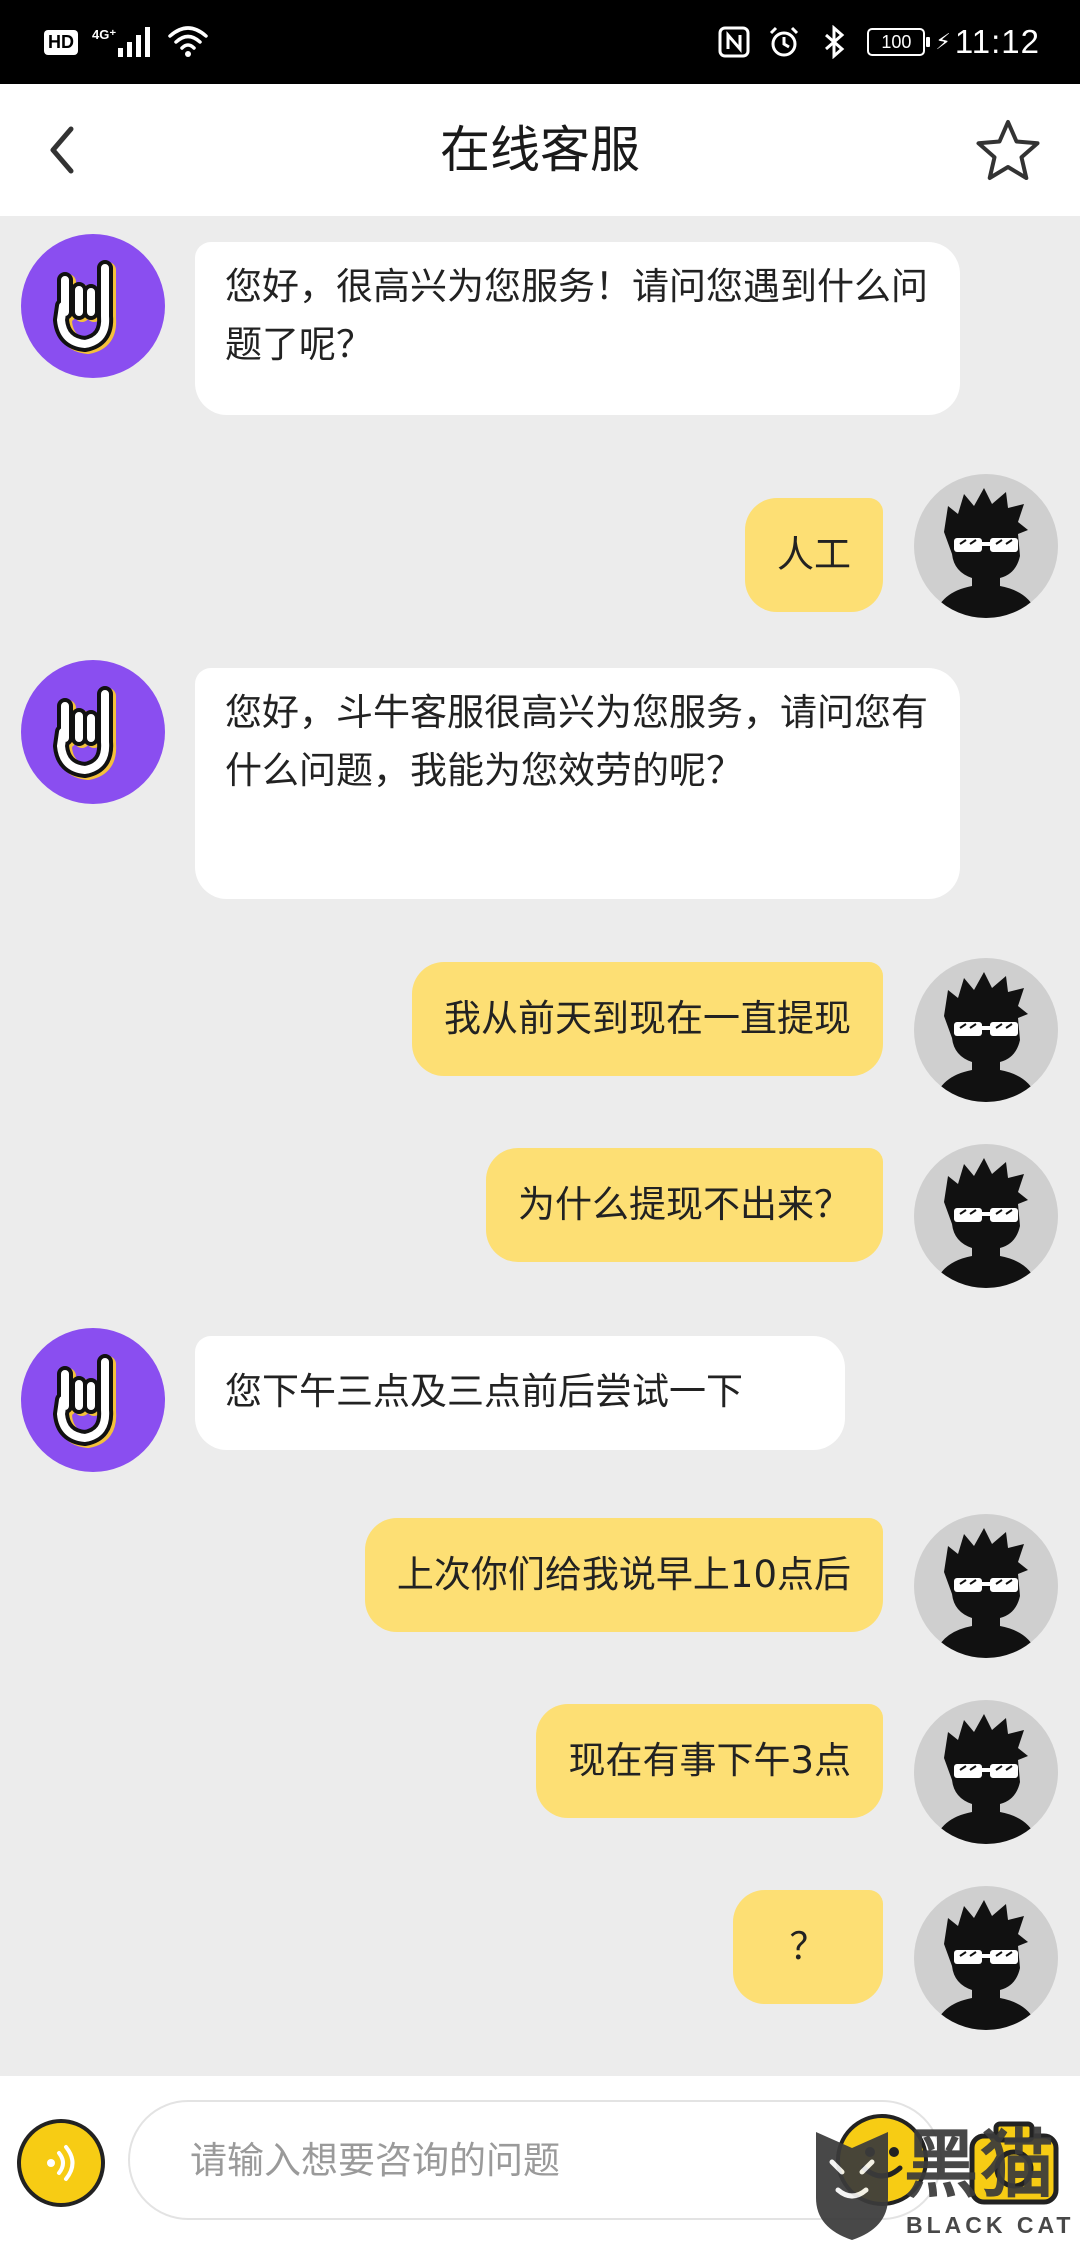 Image resolution: width=1080 pixels, height=2244 pixels. Describe the element at coordinates (535, 2160) in the screenshot. I see `message-input` at that location.